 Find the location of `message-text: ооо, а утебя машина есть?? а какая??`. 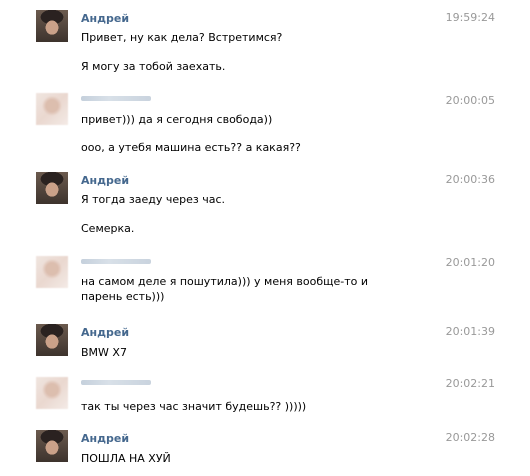

message-text: ооо, а утебя машина есть?? а какая?? is located at coordinates (191, 147).